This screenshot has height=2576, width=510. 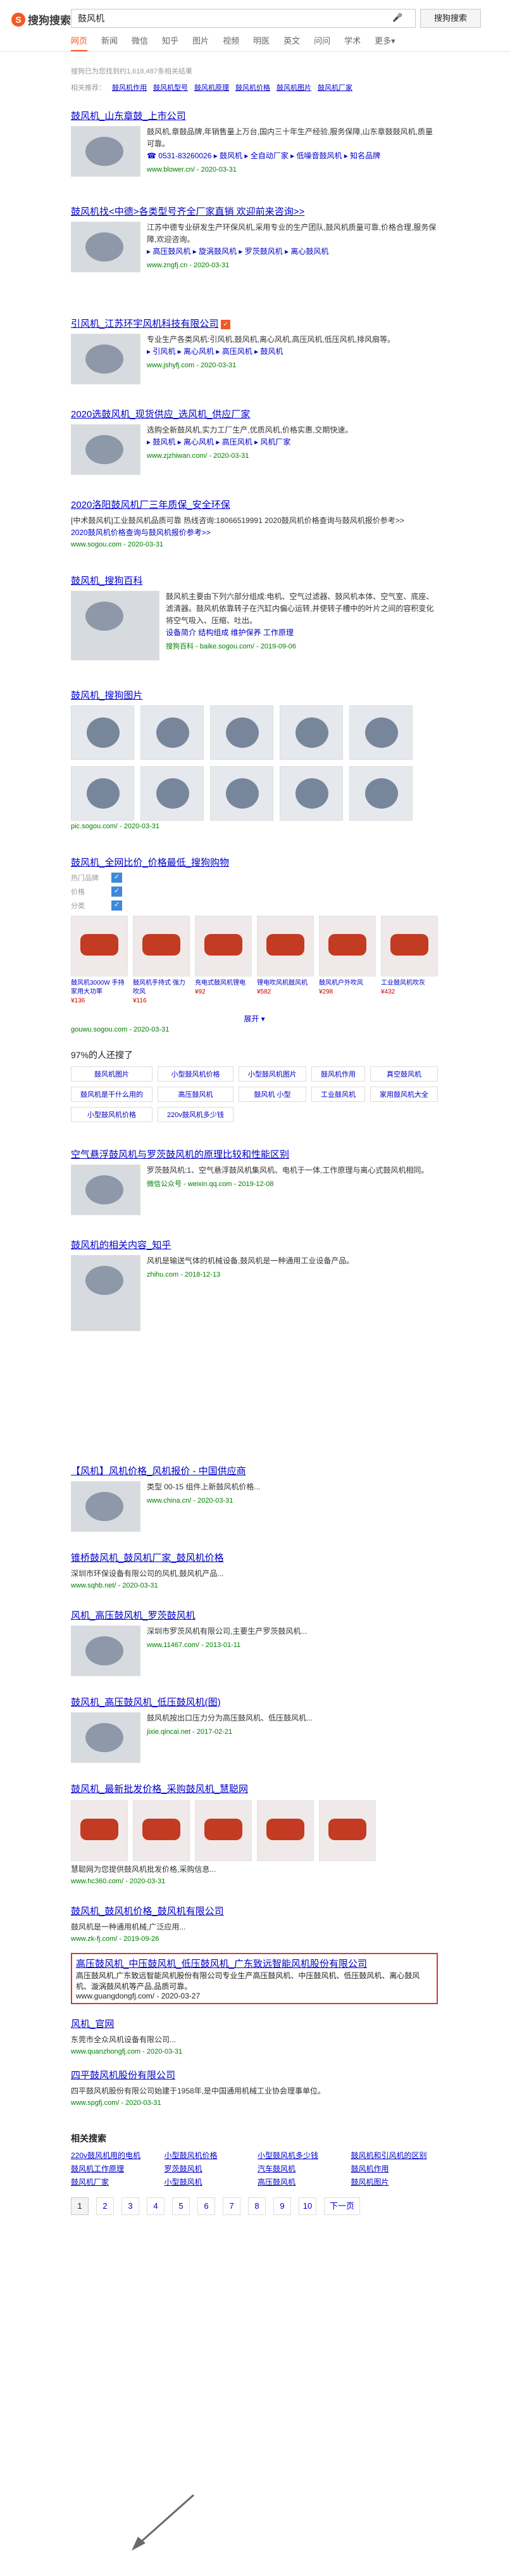 I want to click on result-title-link: 鼓风机_搜狗图片, so click(x=106, y=695).